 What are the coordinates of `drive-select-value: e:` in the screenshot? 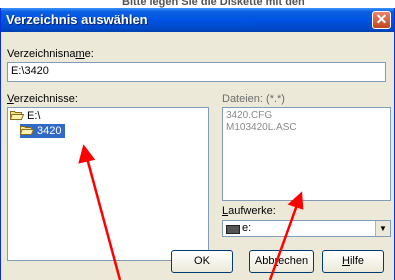 It's located at (247, 228).